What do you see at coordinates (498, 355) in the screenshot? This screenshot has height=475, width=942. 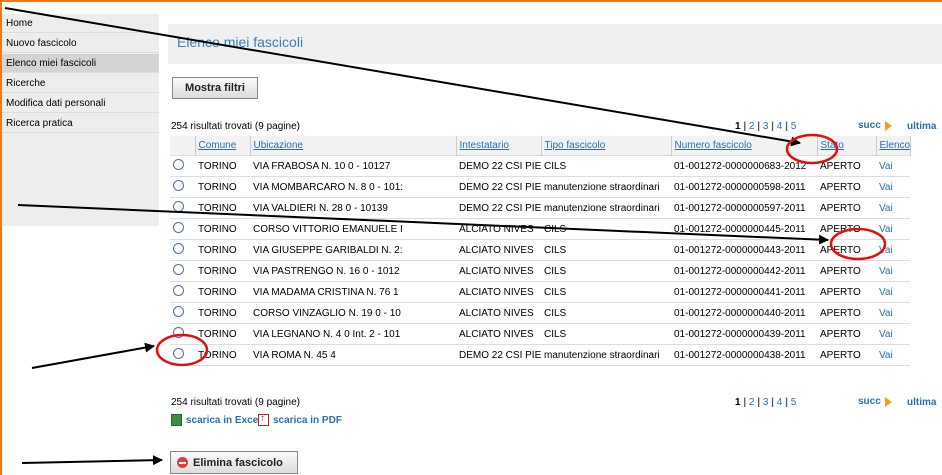 I see `cell-intestatario: DEMO 22 CSI PIEM` at bounding box center [498, 355].